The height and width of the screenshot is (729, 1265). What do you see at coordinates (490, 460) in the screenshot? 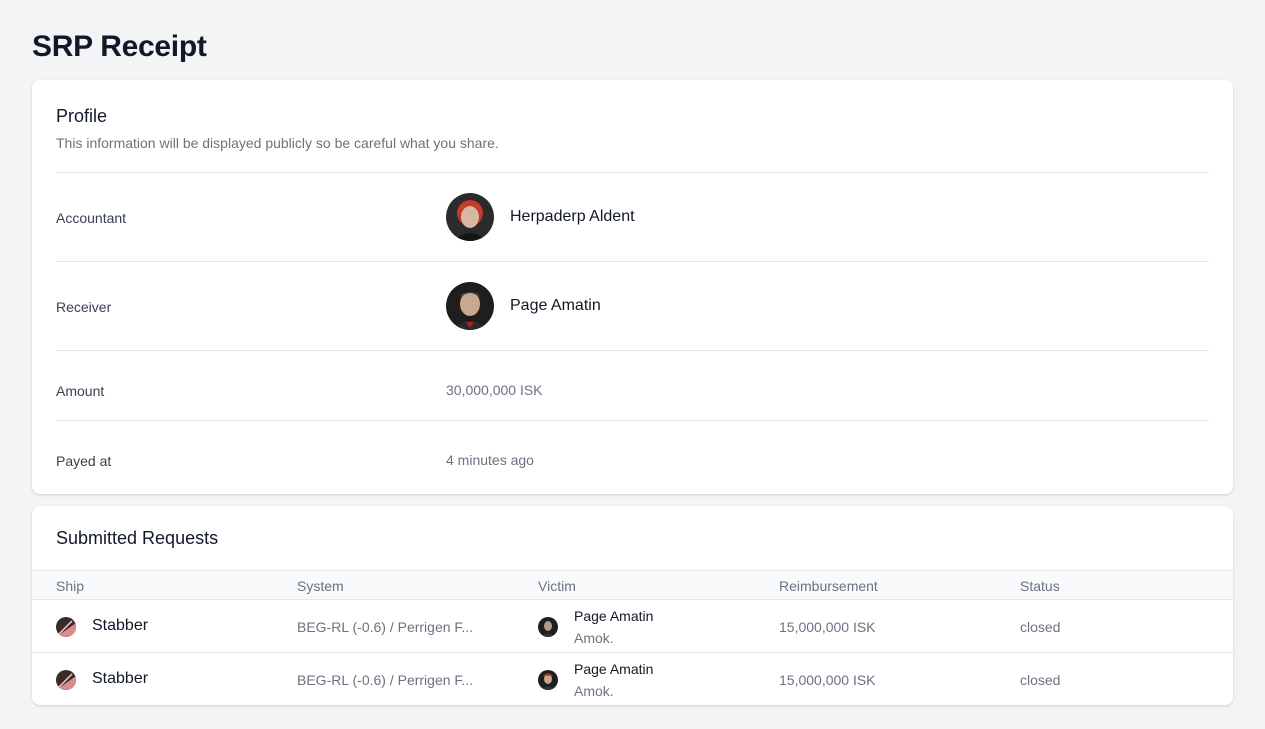
I see `payed-at-value: 4 minutes ago` at bounding box center [490, 460].